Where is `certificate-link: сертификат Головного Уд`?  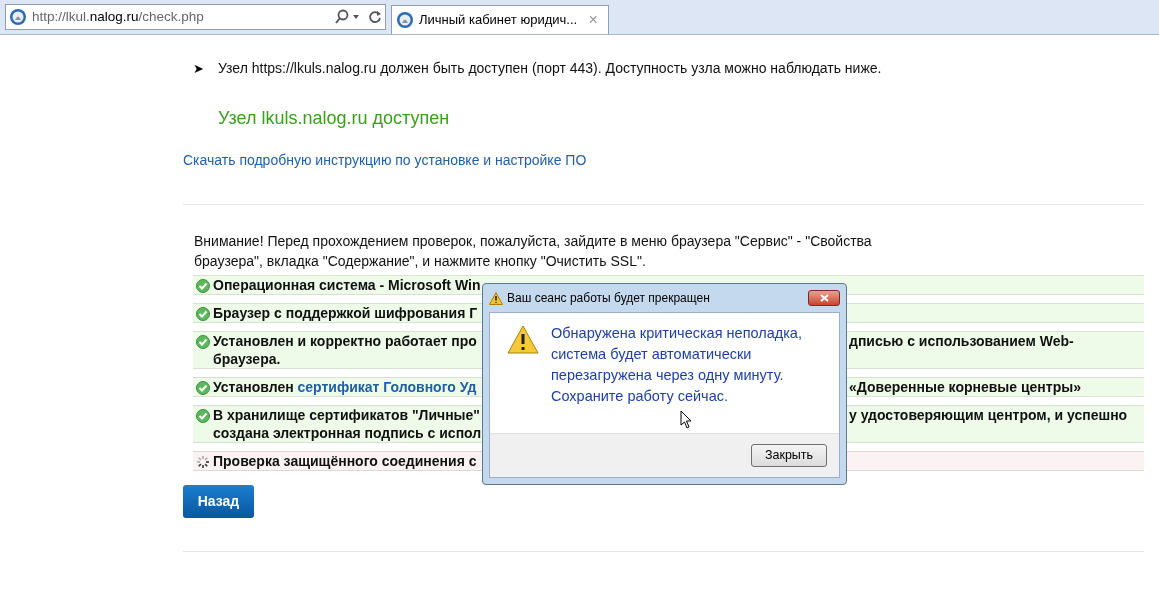
certificate-link: сертификат Головного Уд is located at coordinates (387, 387).